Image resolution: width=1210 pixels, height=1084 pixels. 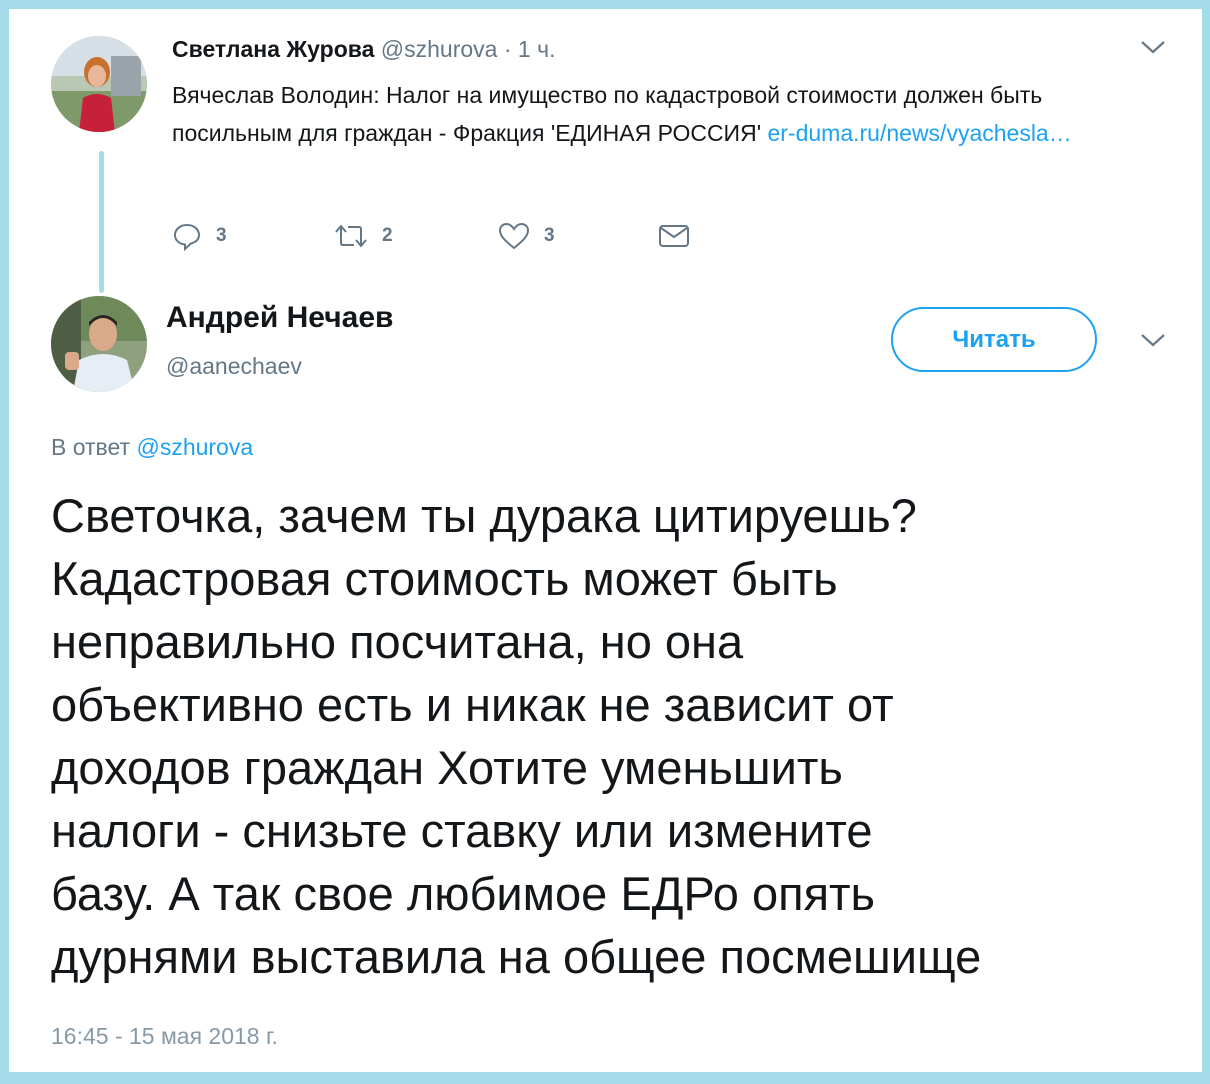 What do you see at coordinates (194, 447) in the screenshot?
I see `in-reply-handle: @szhurova` at bounding box center [194, 447].